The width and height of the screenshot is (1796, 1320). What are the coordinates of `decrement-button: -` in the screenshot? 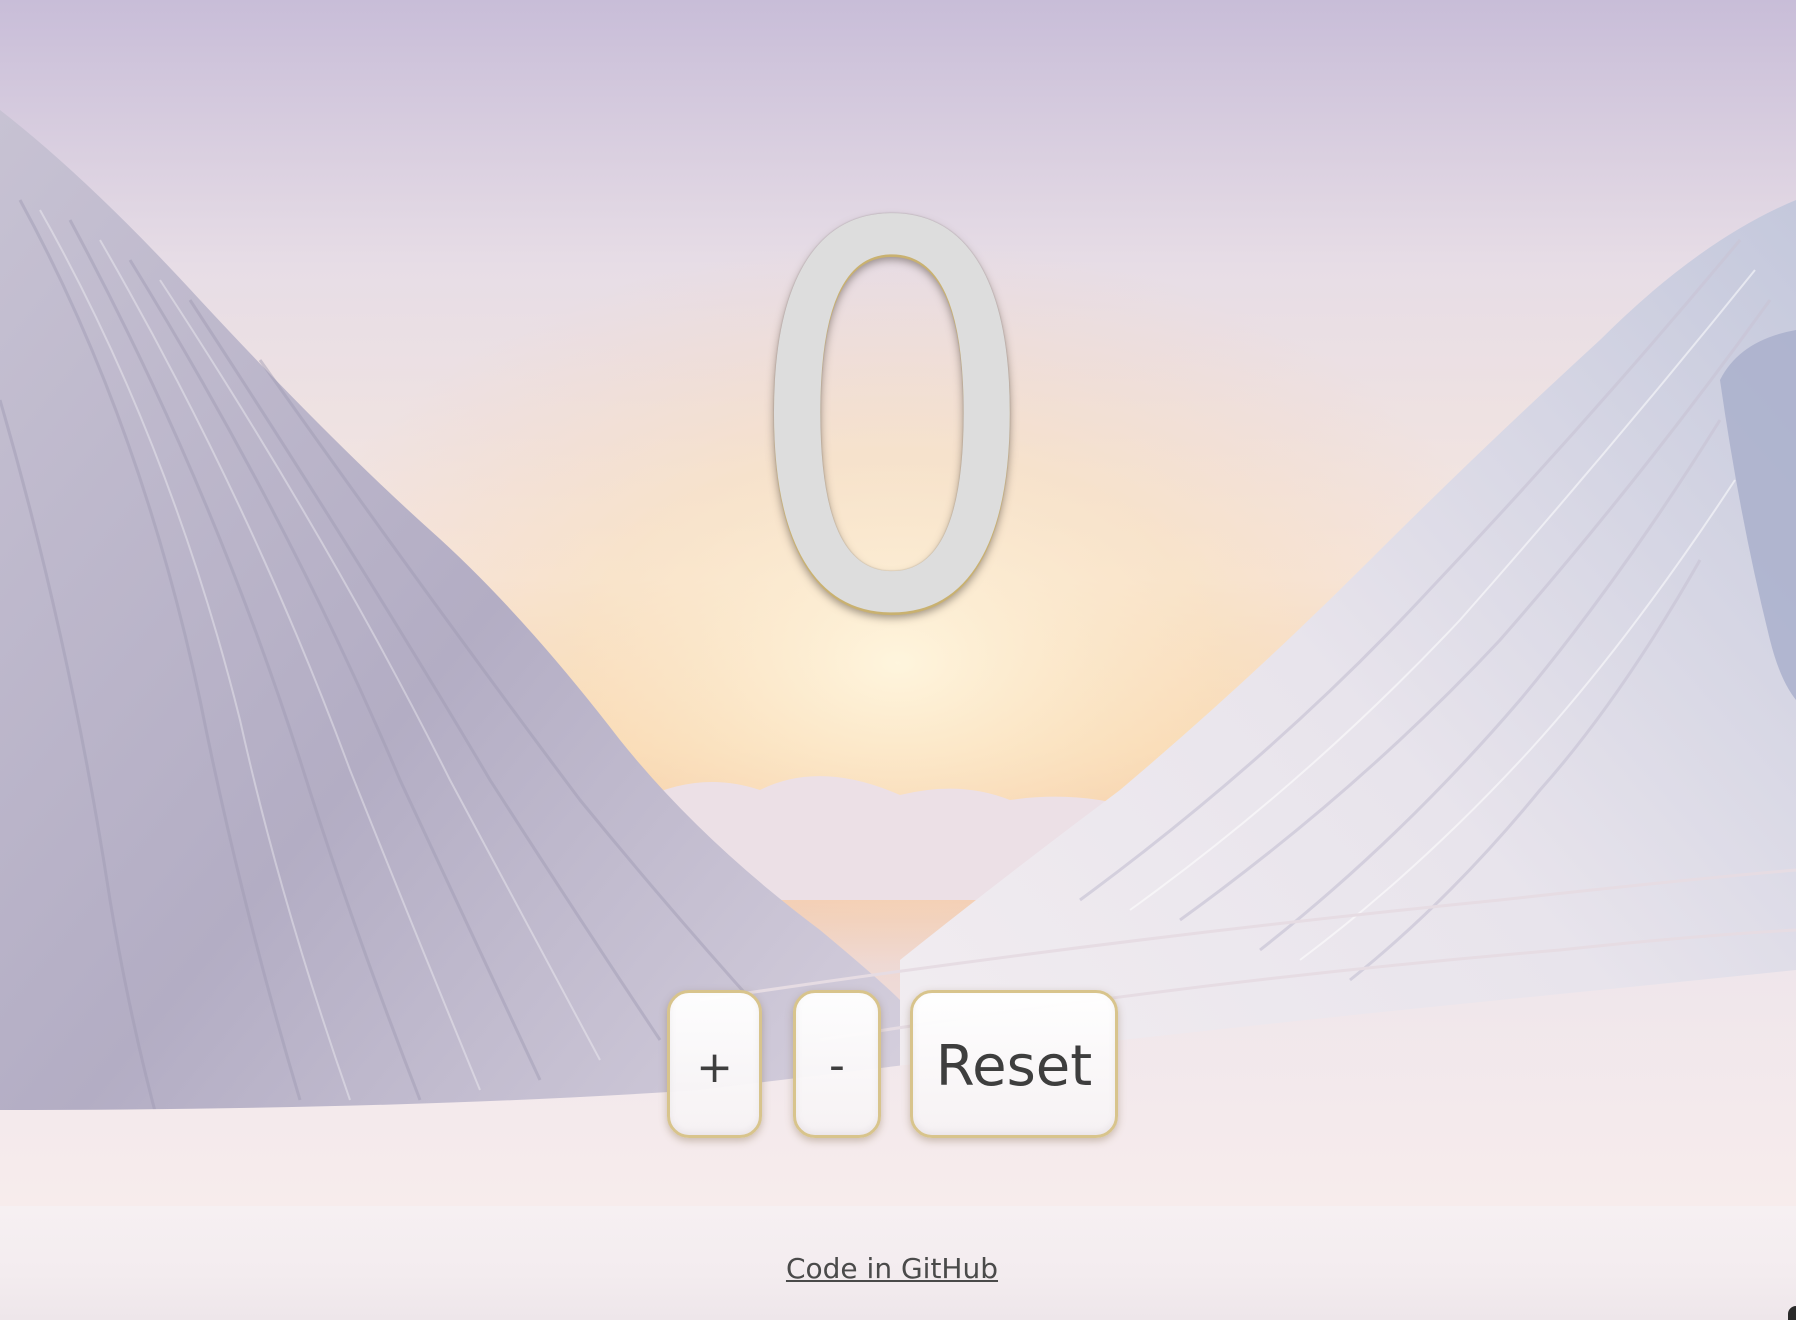 It's located at (837, 1064).